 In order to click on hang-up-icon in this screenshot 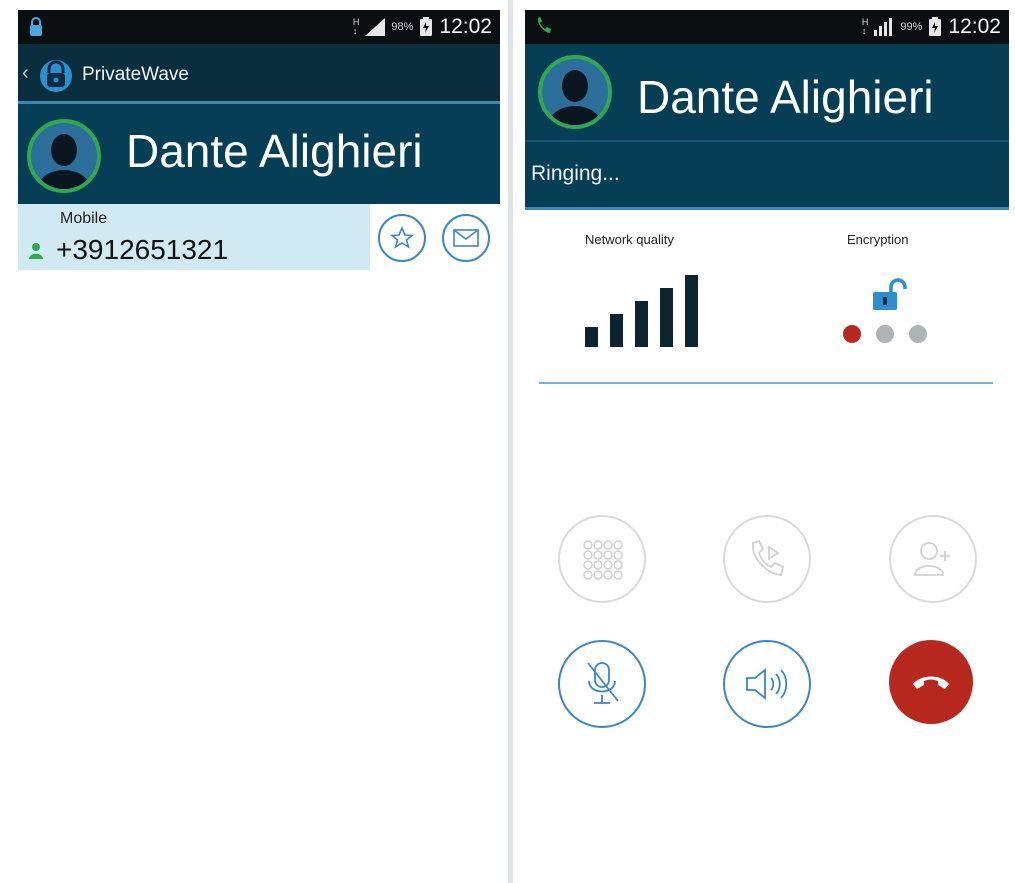, I will do `click(931, 682)`.